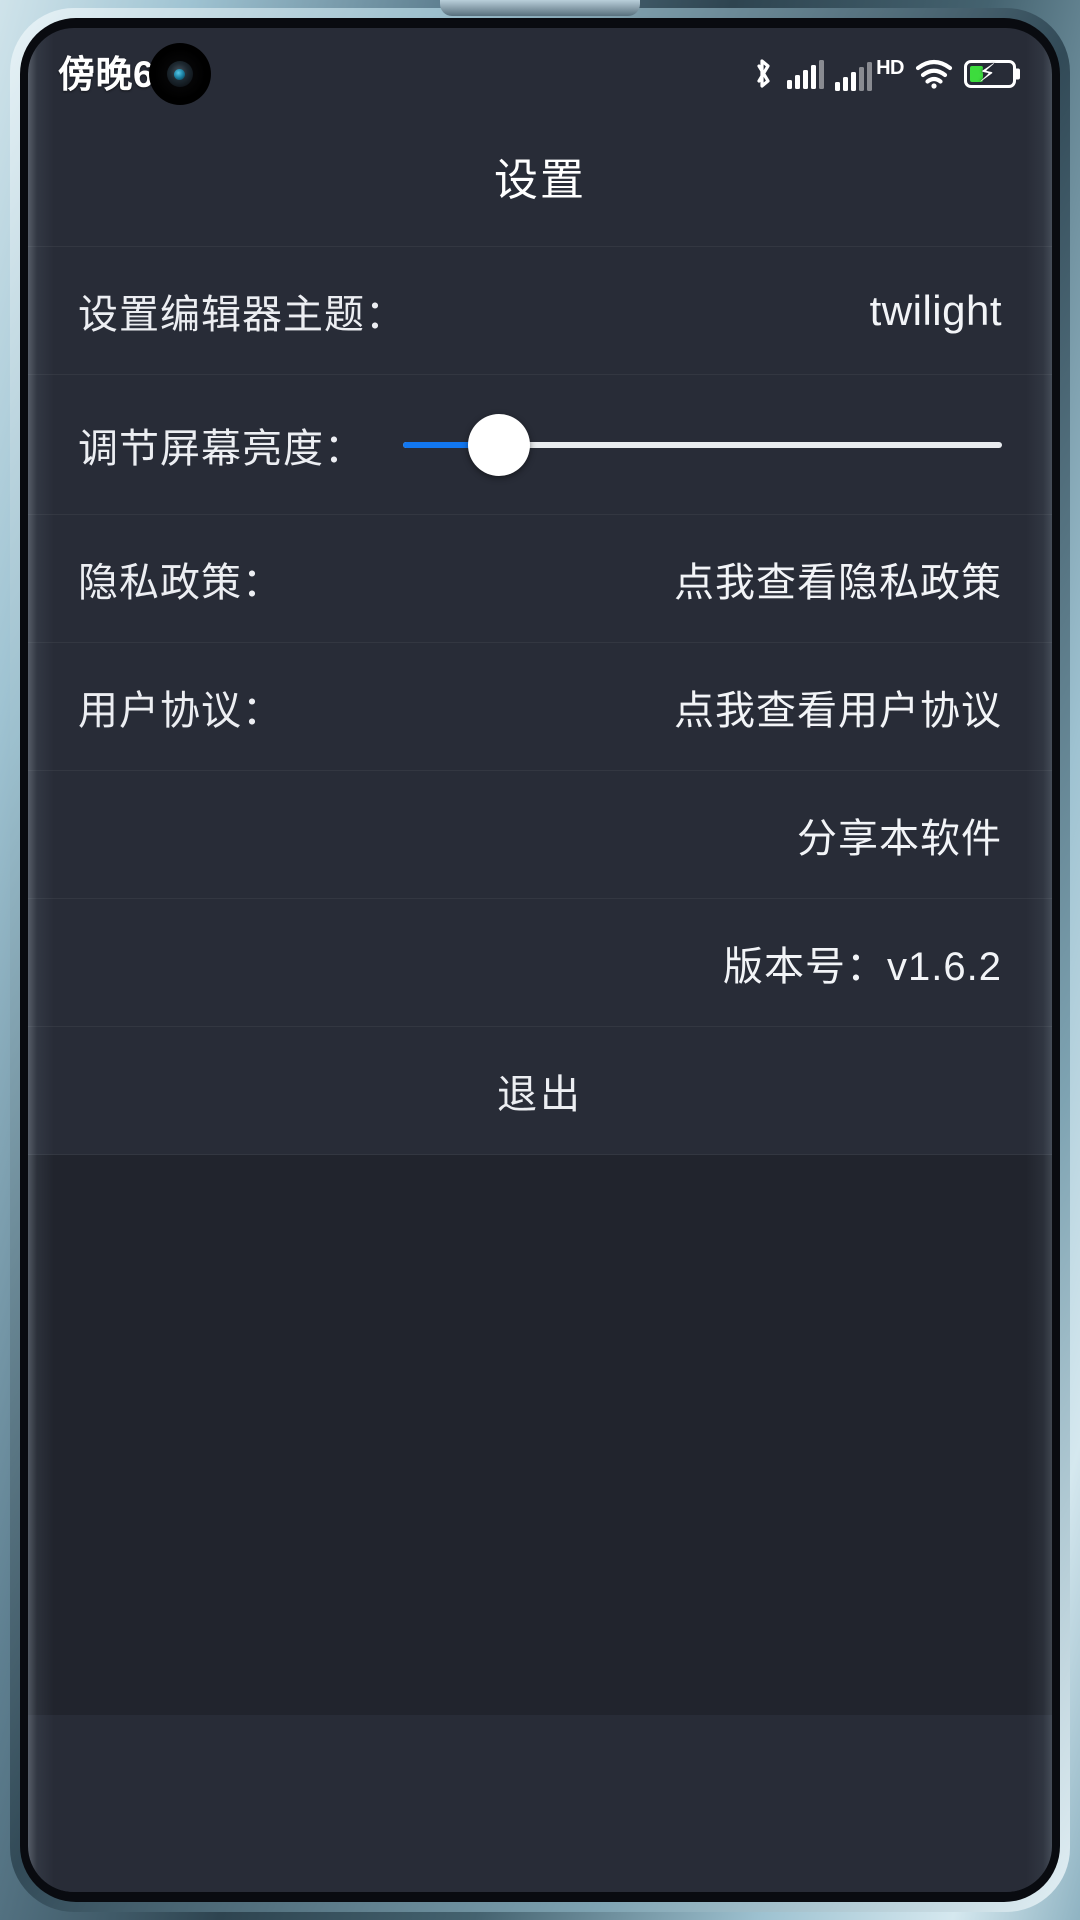 The height and width of the screenshot is (1920, 1080). I want to click on settings-row-editor-theme: 设置编辑器主题： twilight, so click(540, 311).